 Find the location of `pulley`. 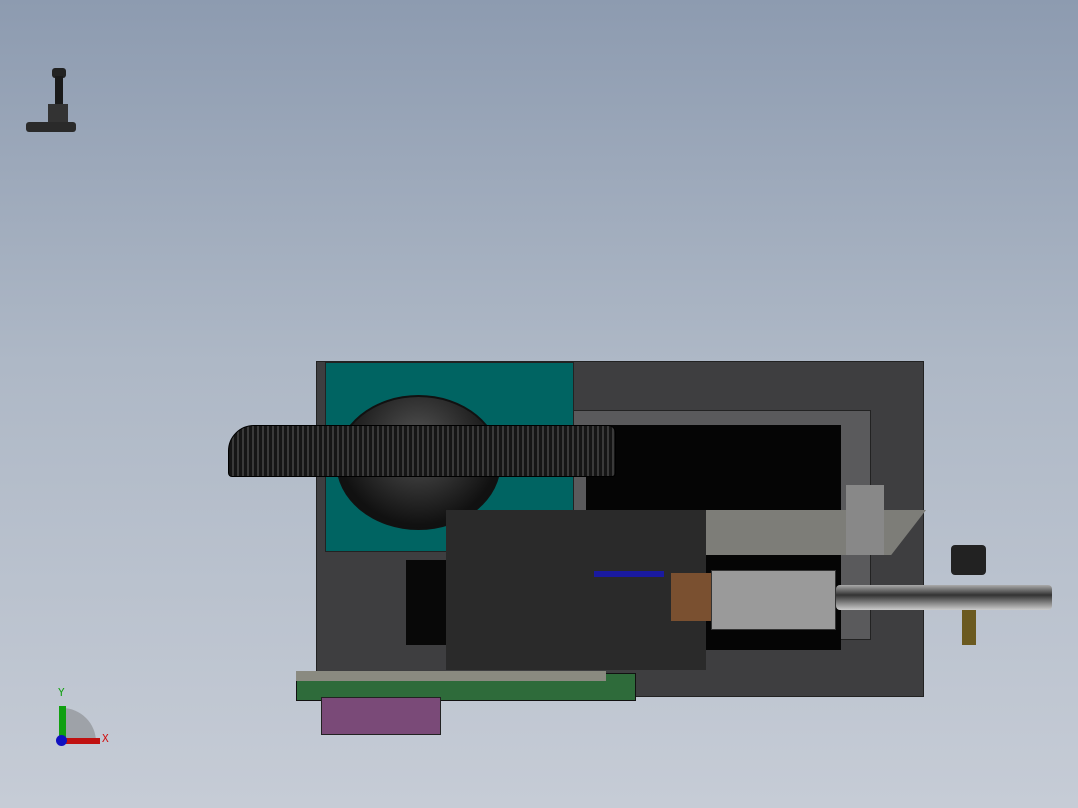

pulley is located at coordinates (968, 560).